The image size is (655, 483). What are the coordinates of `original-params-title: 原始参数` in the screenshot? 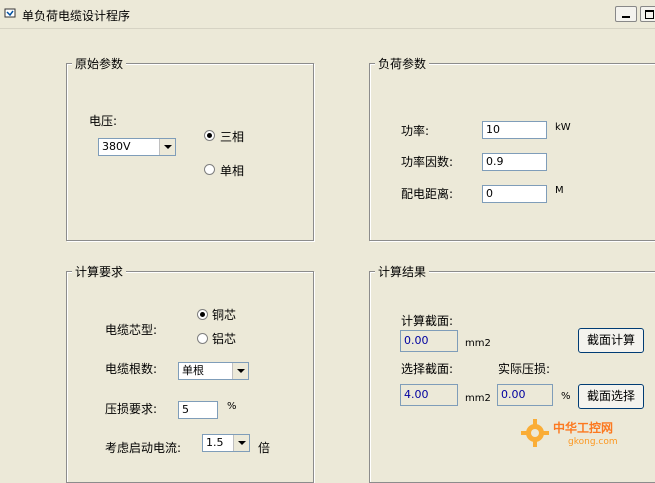 It's located at (99, 63).